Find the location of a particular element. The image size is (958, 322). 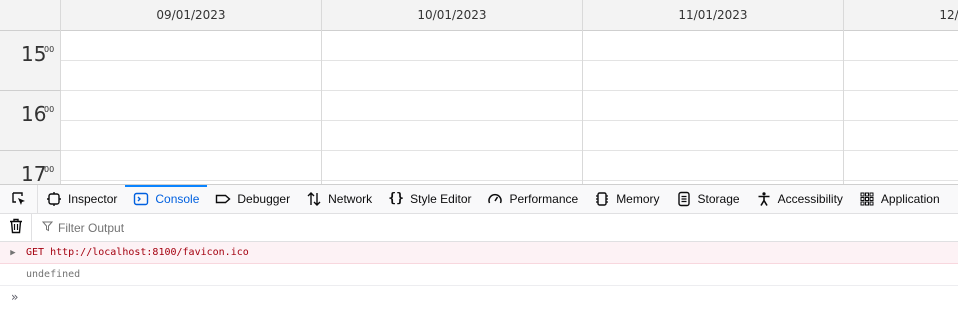

tab-label: Accessibility is located at coordinates (810, 199).